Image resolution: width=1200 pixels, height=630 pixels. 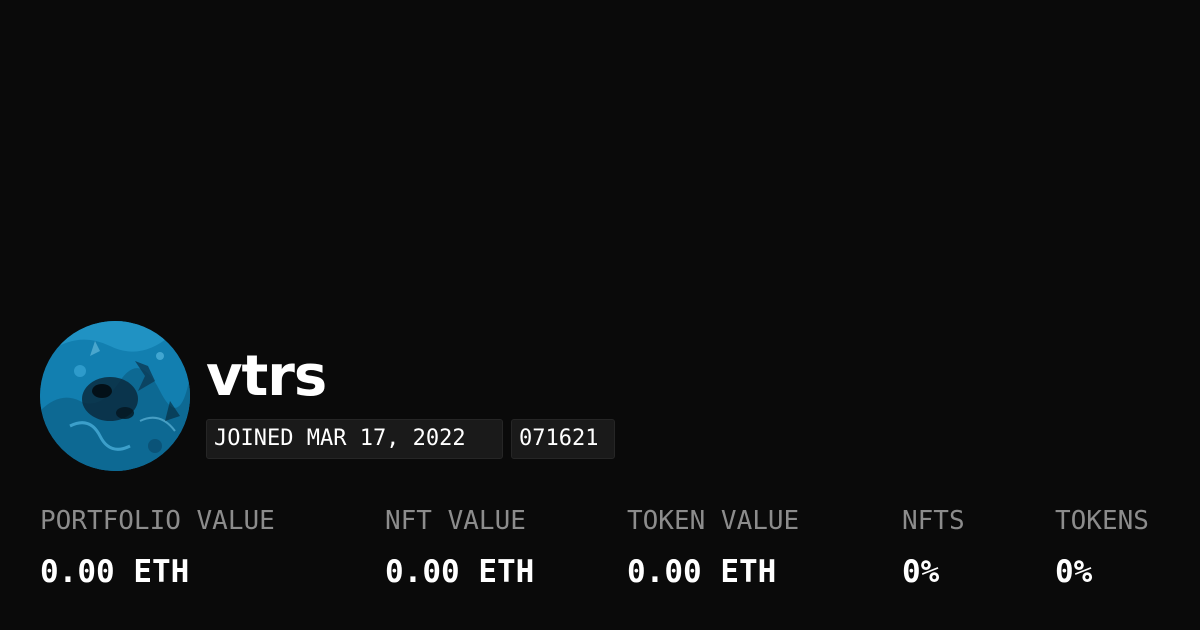 I want to click on portfolio-value-label: PORTFOLIO VALUE, so click(x=157, y=521).